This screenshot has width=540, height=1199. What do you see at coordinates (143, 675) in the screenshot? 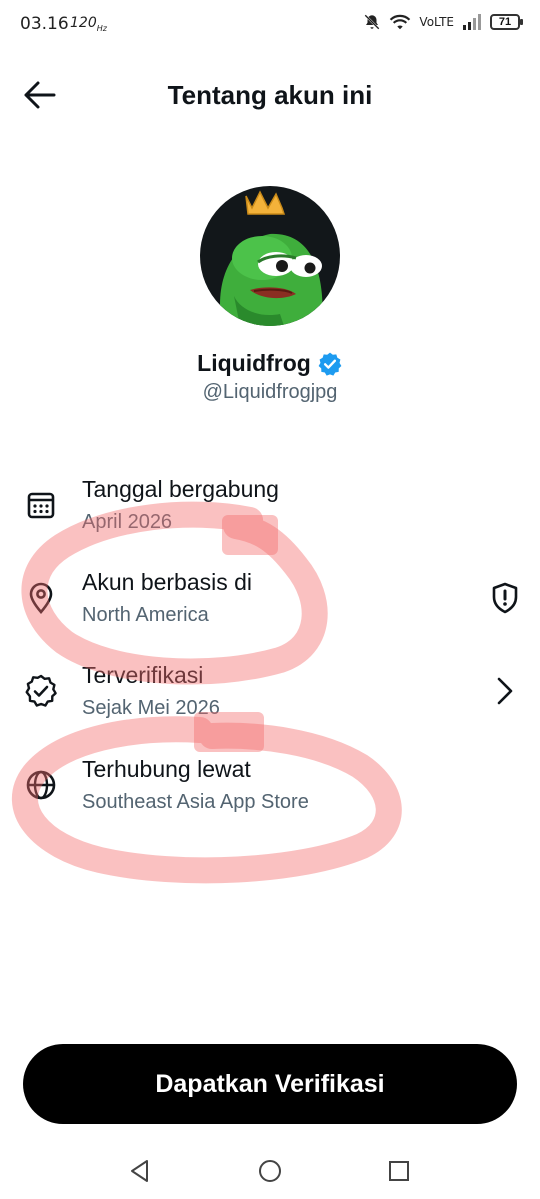
I see `detail-label: Terverifikasi` at bounding box center [143, 675].